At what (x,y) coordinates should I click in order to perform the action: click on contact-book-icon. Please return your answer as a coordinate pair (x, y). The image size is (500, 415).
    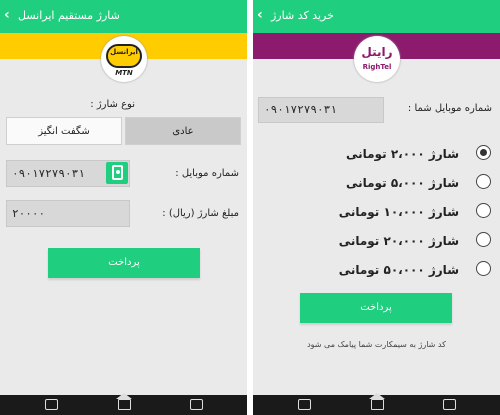
    Looking at the image, I should click on (117, 173).